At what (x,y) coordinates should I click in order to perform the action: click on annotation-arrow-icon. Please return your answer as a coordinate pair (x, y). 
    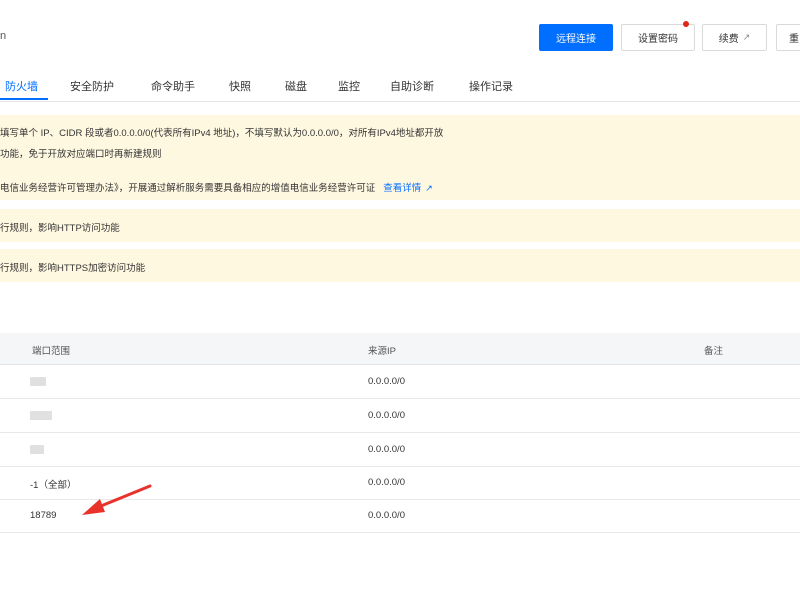
    Looking at the image, I should click on (117, 499).